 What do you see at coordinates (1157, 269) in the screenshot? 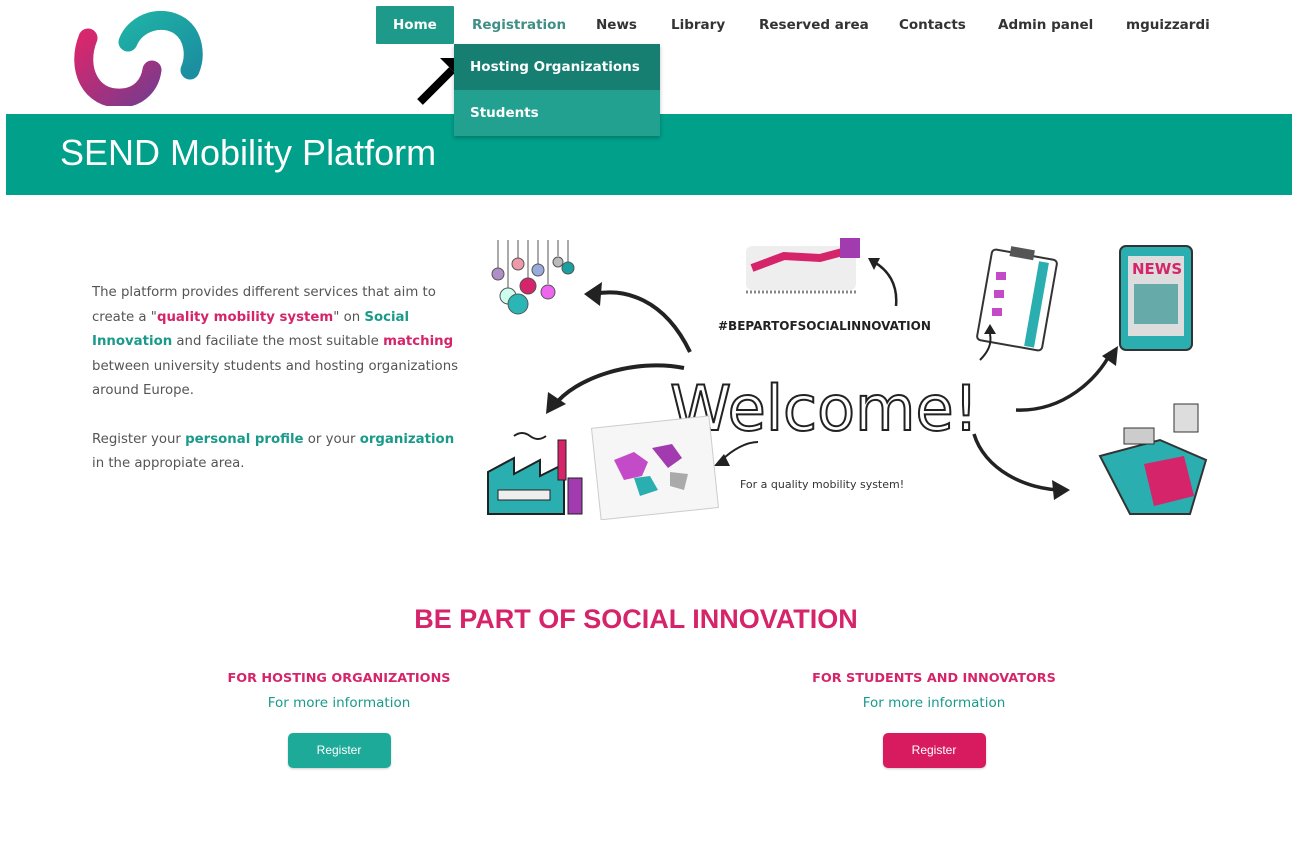
I see `news-label: NEWS` at bounding box center [1157, 269].